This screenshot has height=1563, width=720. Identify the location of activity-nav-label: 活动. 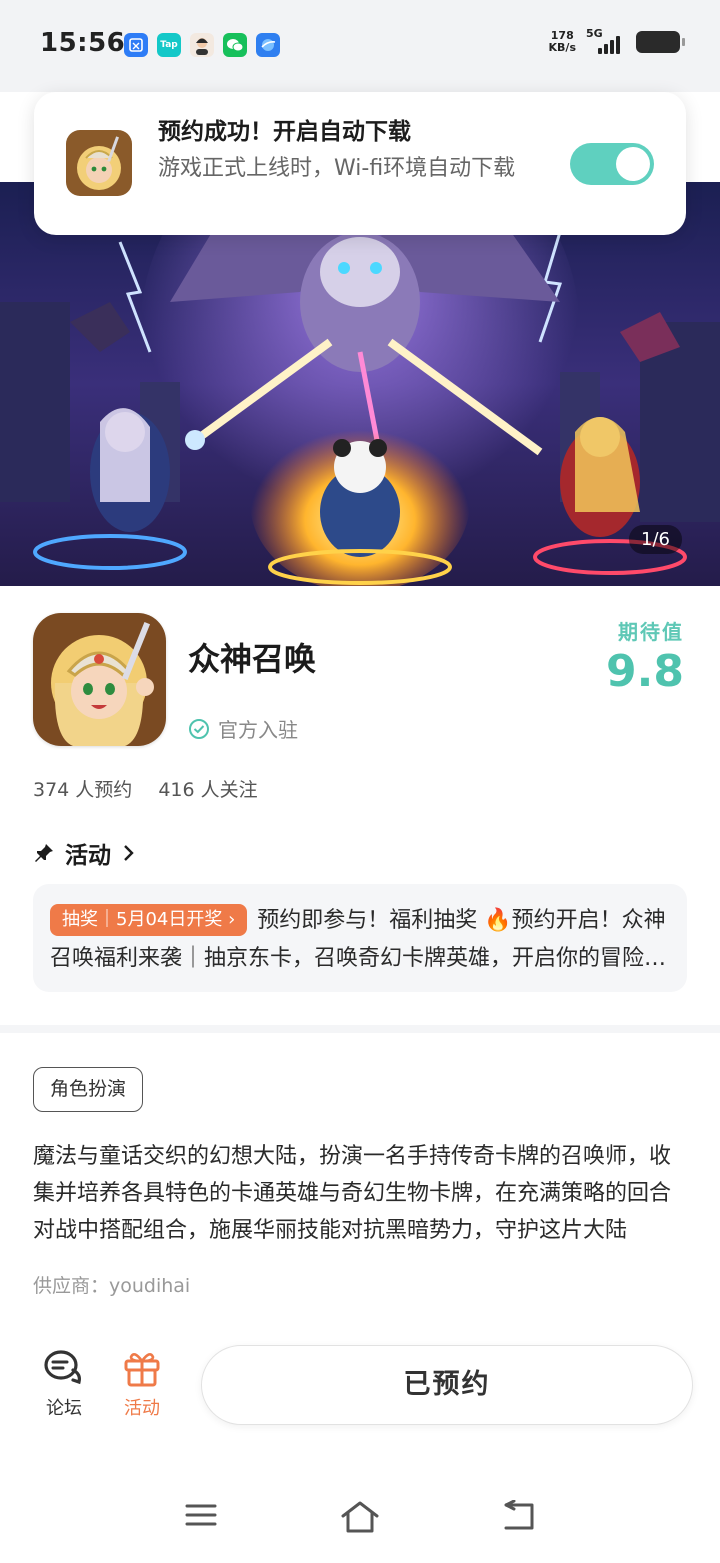
(142, 1408).